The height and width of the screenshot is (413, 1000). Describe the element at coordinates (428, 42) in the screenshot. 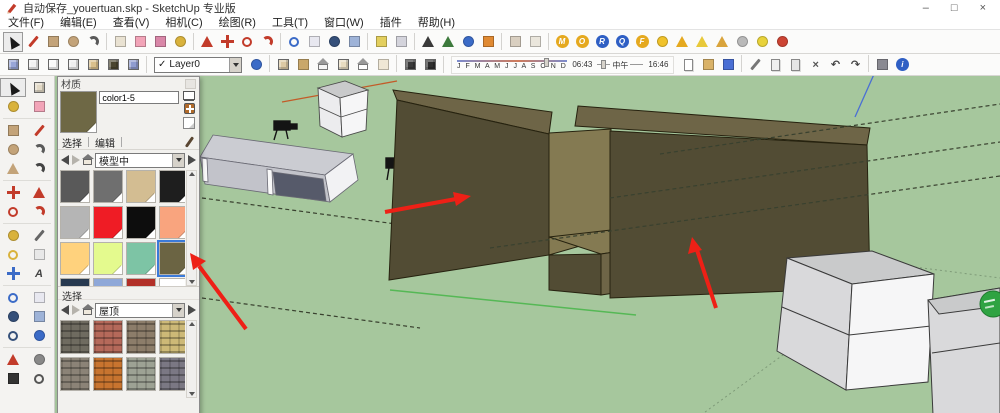

I see `figure-component-icon` at that location.